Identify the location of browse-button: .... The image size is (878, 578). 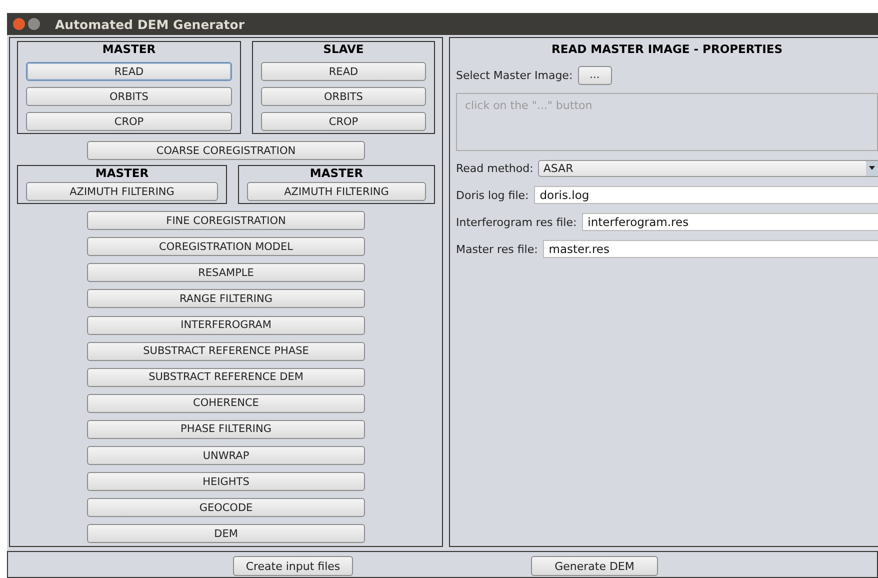
(595, 75).